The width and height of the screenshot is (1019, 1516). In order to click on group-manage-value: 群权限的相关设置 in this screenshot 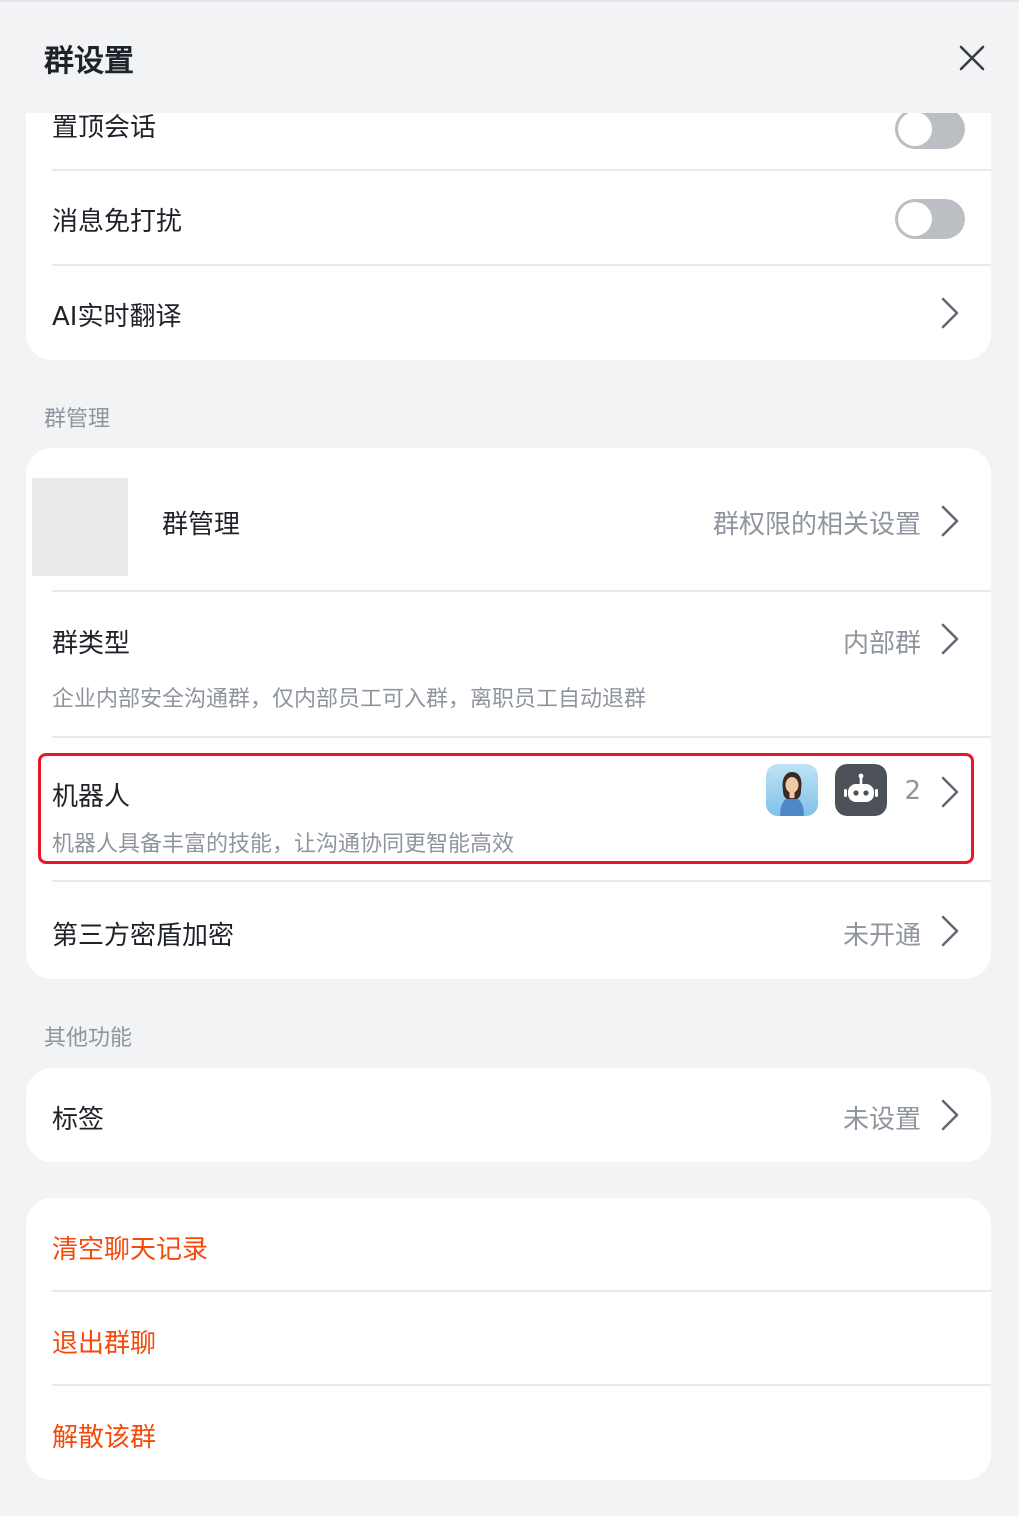, I will do `click(816, 525)`.